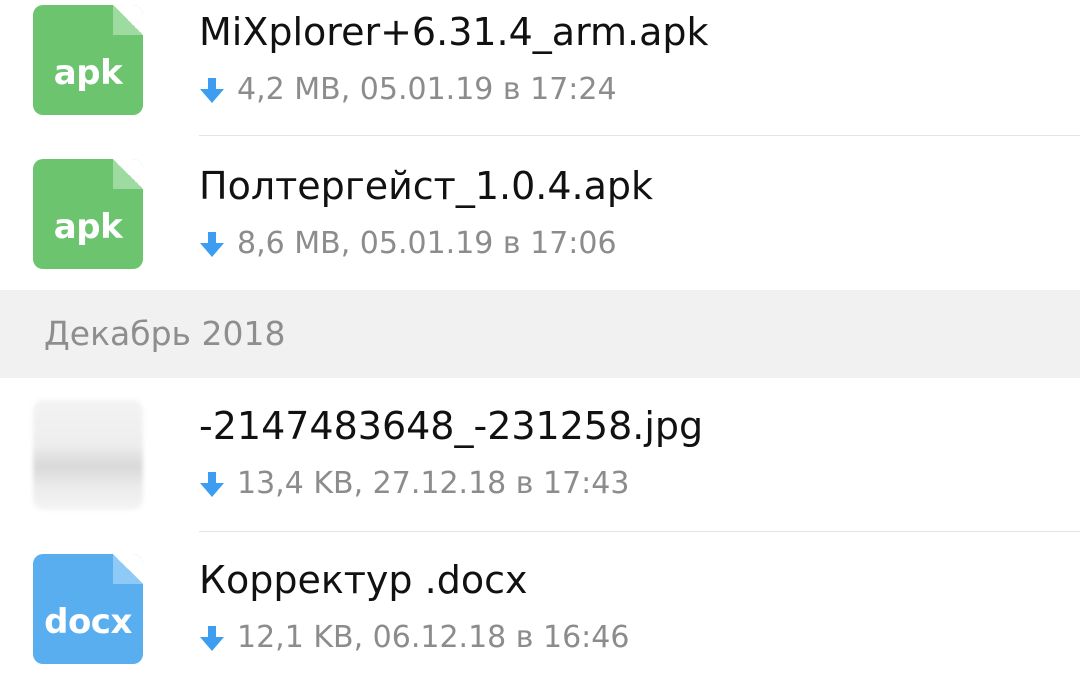  I want to click on file-meta: 13,4 KB, 27.12.18 в 17:43, so click(414, 483).